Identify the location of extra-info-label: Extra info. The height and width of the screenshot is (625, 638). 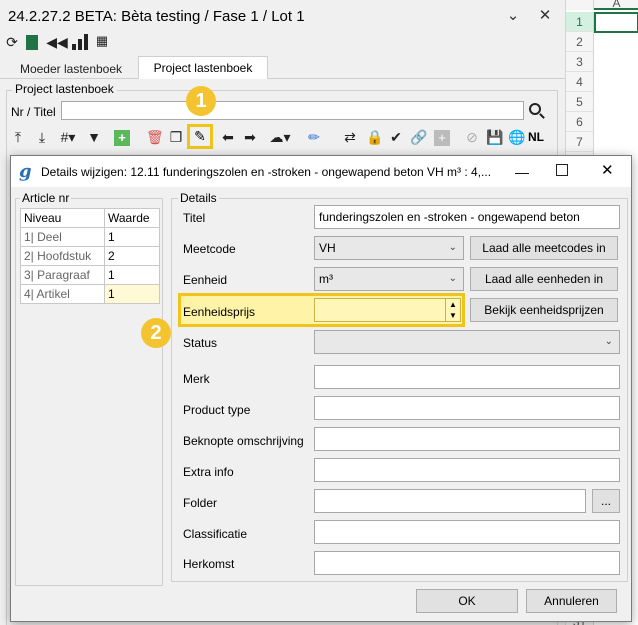
(208, 472).